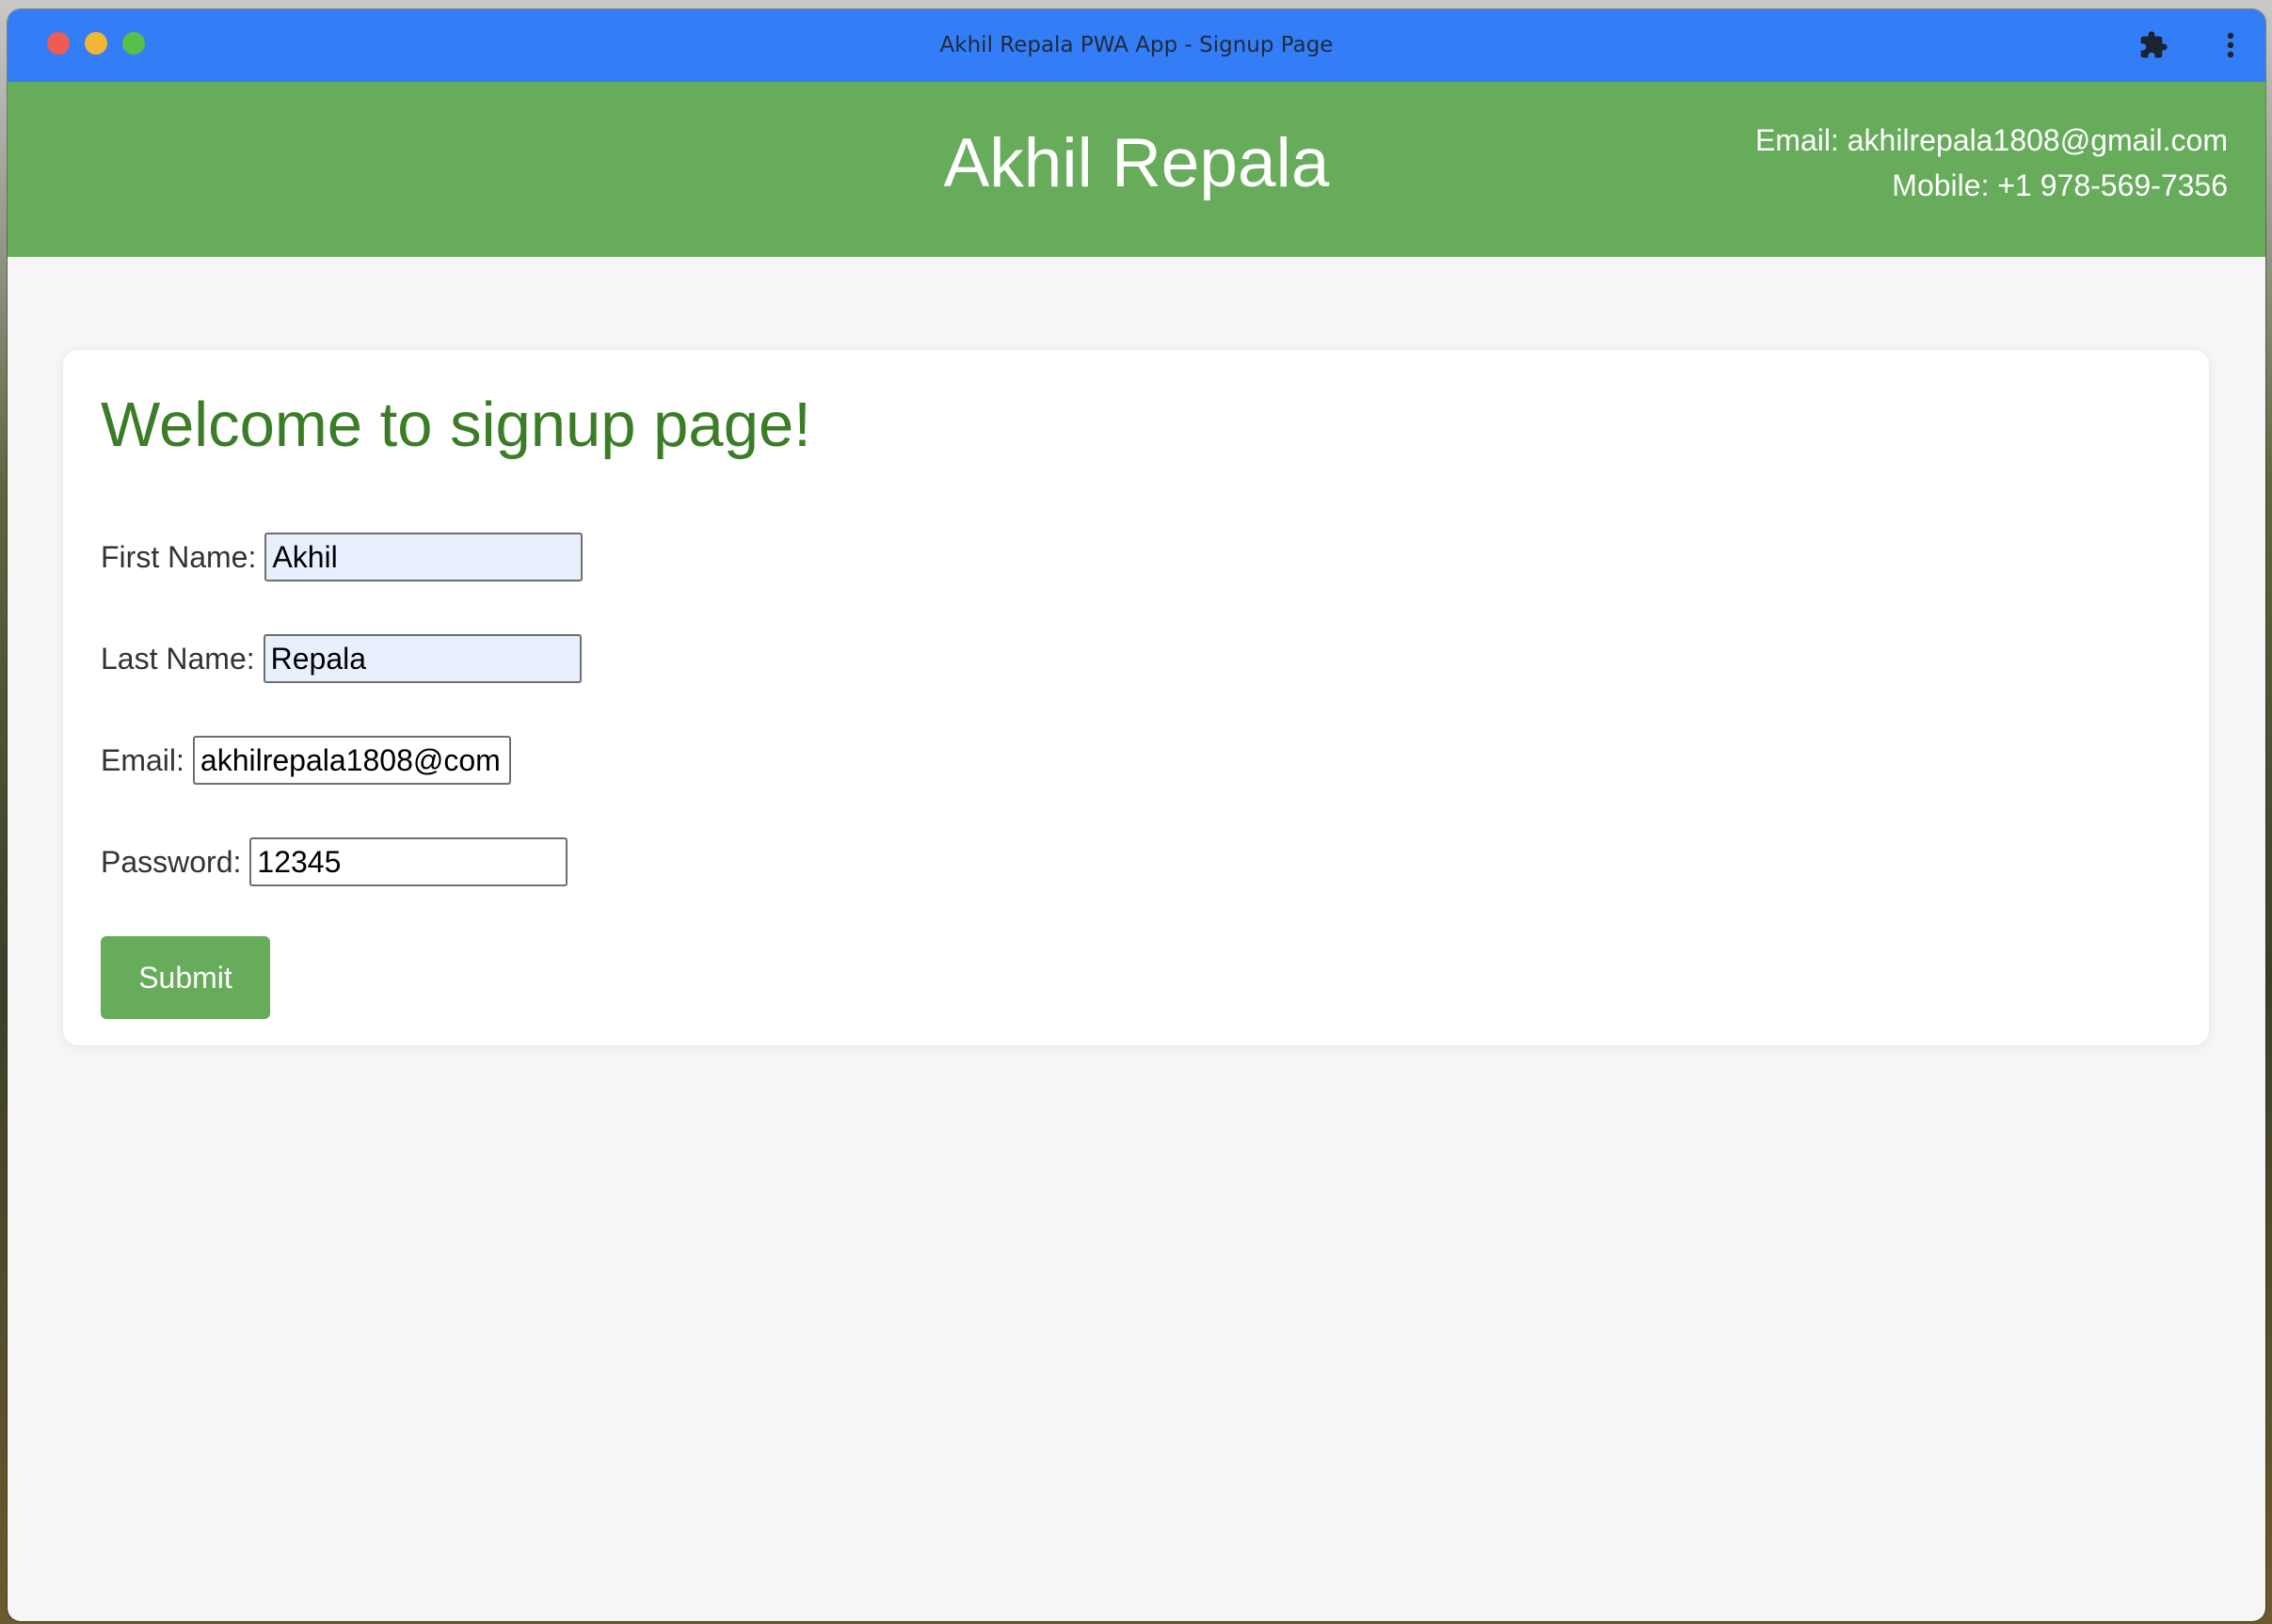 The height and width of the screenshot is (1624, 2272). Describe the element at coordinates (2060, 185) in the screenshot. I see `contact-mobile: Mobile: +1 978-569-7356` at that location.